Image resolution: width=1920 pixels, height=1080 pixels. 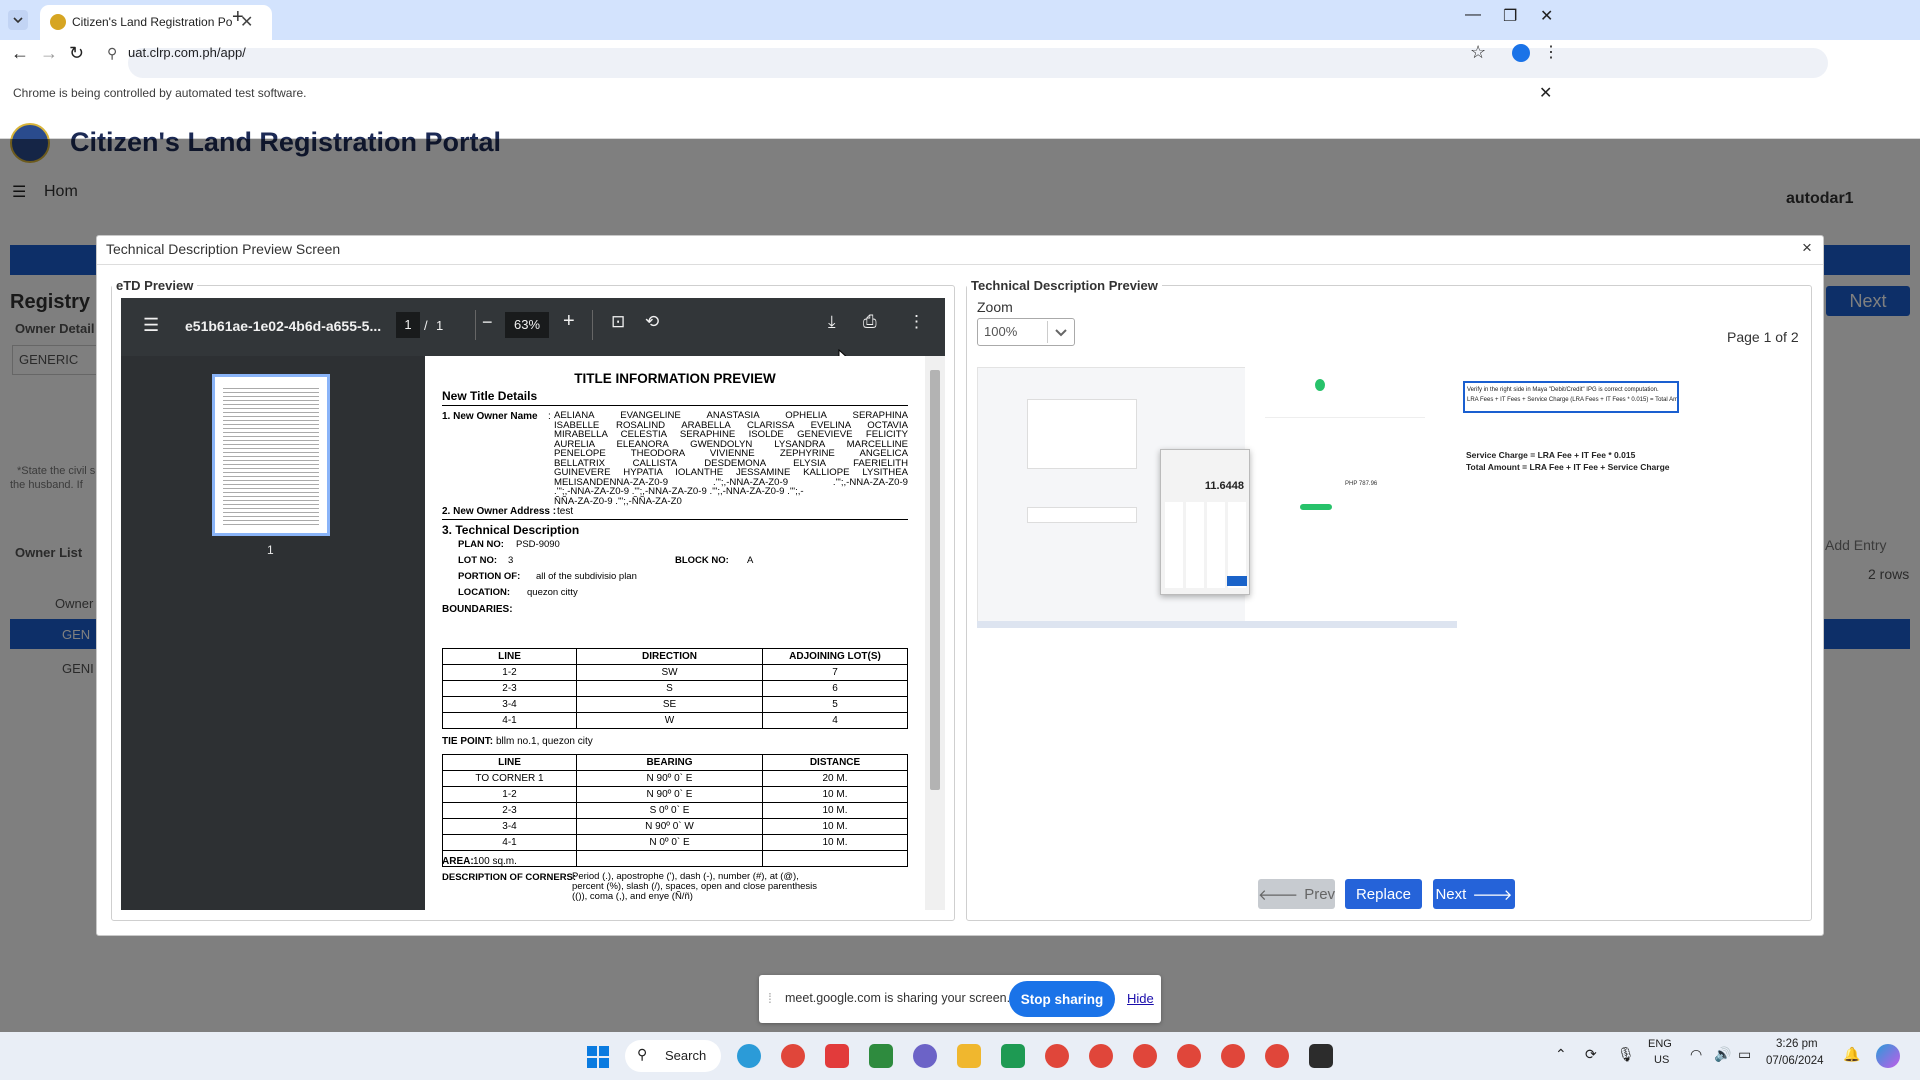 What do you see at coordinates (675, 826) in the screenshot?
I see `table-row: 3-4 N 90º 0` W 10 M.` at bounding box center [675, 826].